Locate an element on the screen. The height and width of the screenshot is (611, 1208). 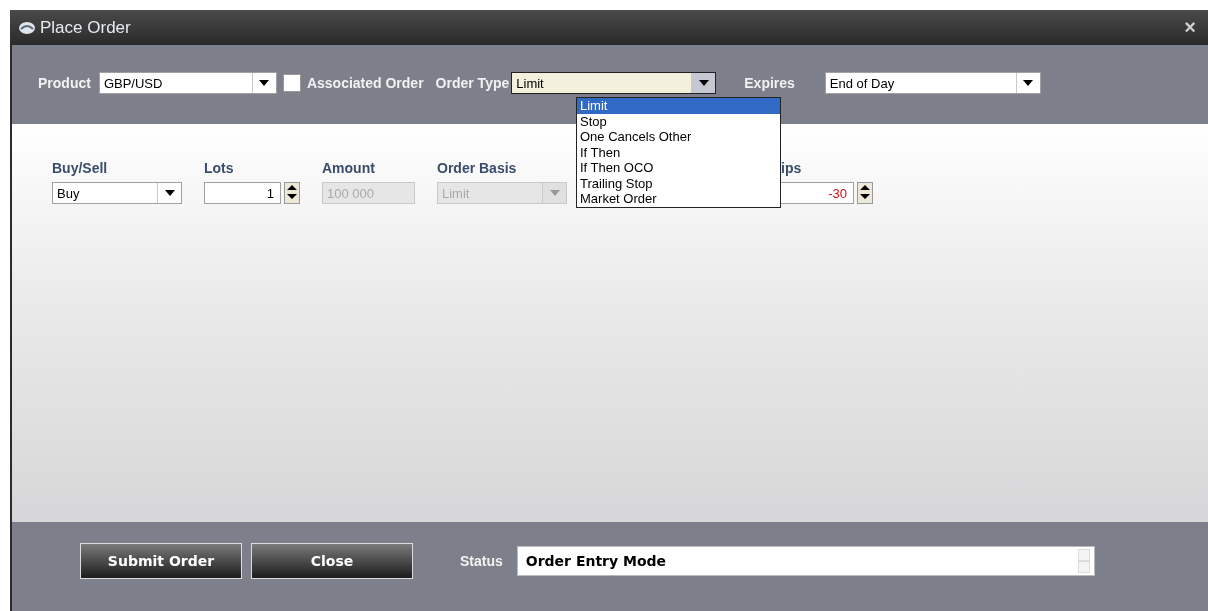
close-button: × is located at coordinates (1190, 27).